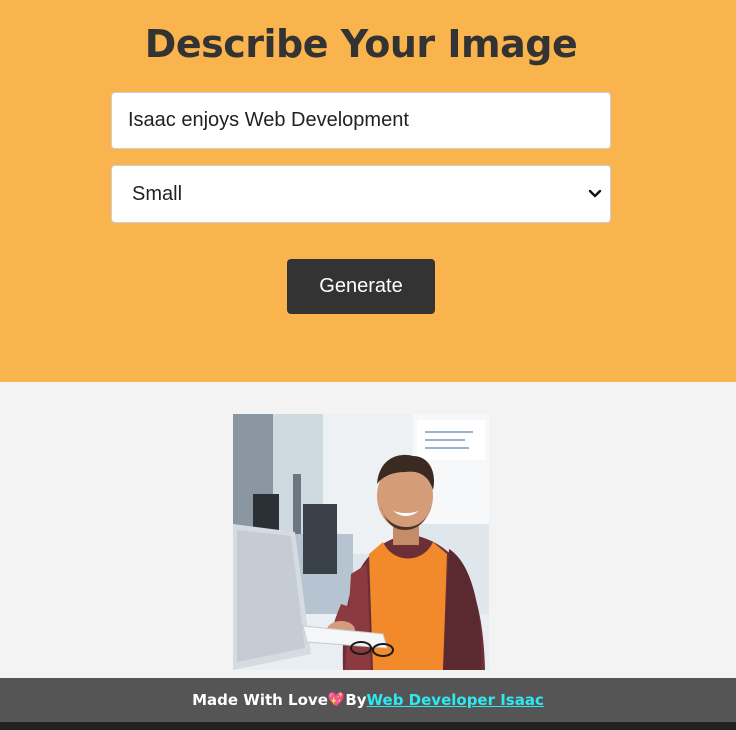  I want to click on footer-made-with: Made With Love, so click(260, 700).